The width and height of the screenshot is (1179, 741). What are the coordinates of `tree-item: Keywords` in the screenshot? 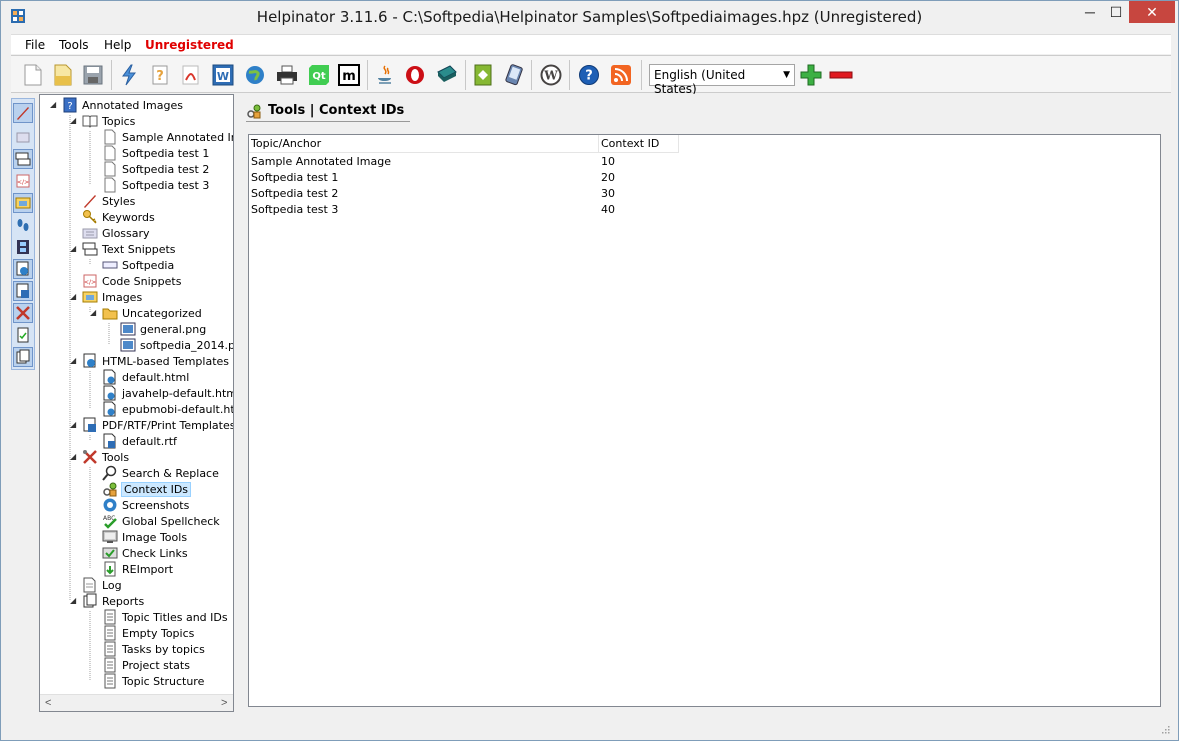 It's located at (118, 217).